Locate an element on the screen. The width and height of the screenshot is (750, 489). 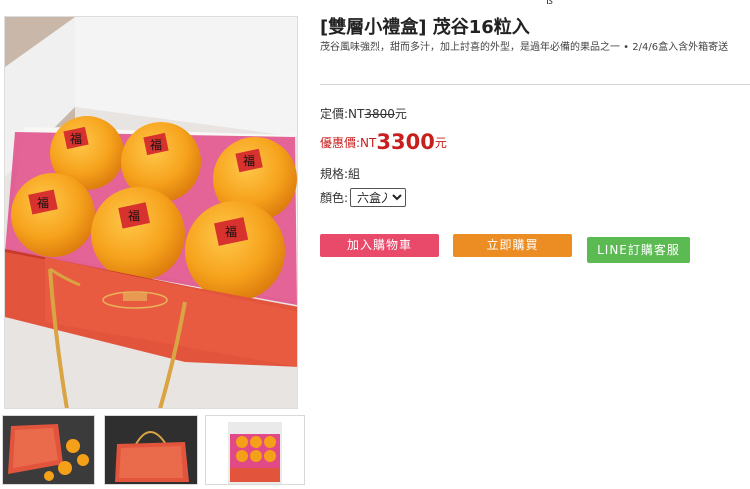
color-select: 六盒入 is located at coordinates (378, 197).